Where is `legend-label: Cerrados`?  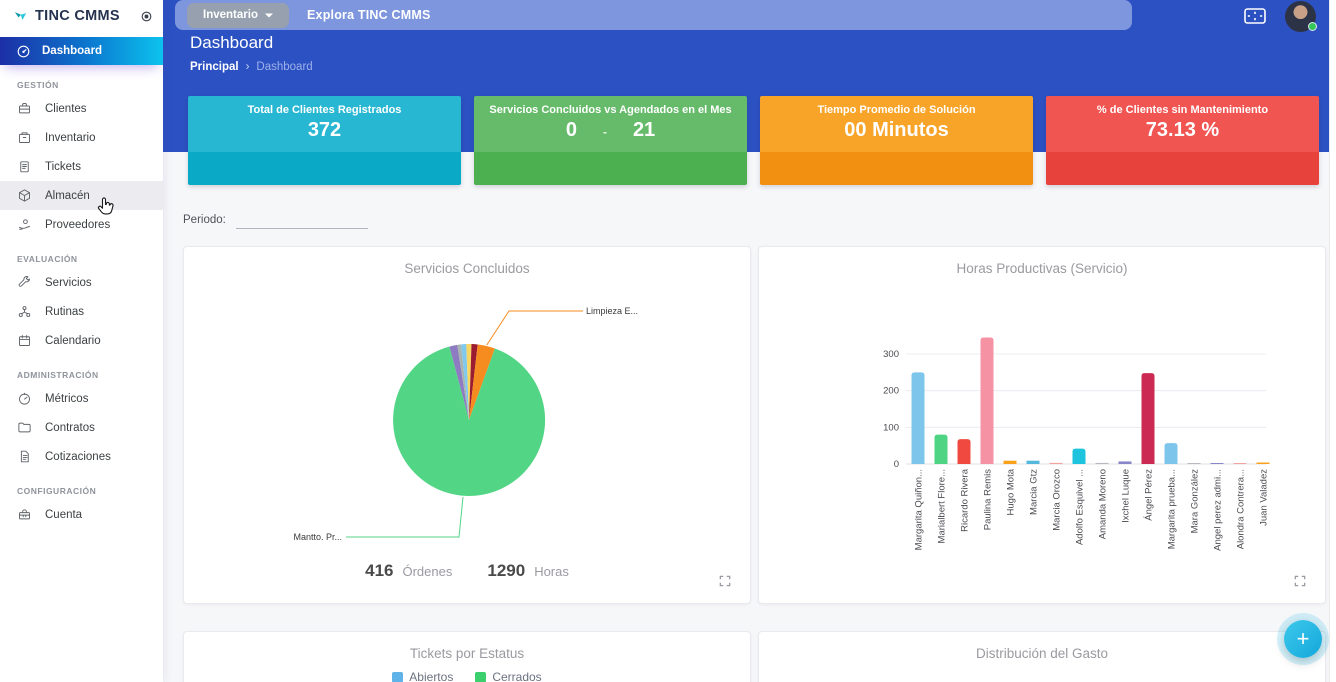
legend-label: Cerrados is located at coordinates (517, 676).